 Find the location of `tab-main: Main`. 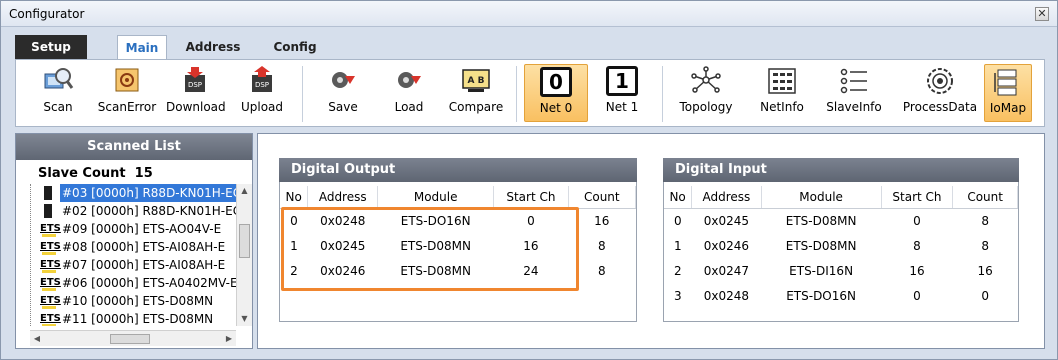

tab-main: Main is located at coordinates (142, 47).